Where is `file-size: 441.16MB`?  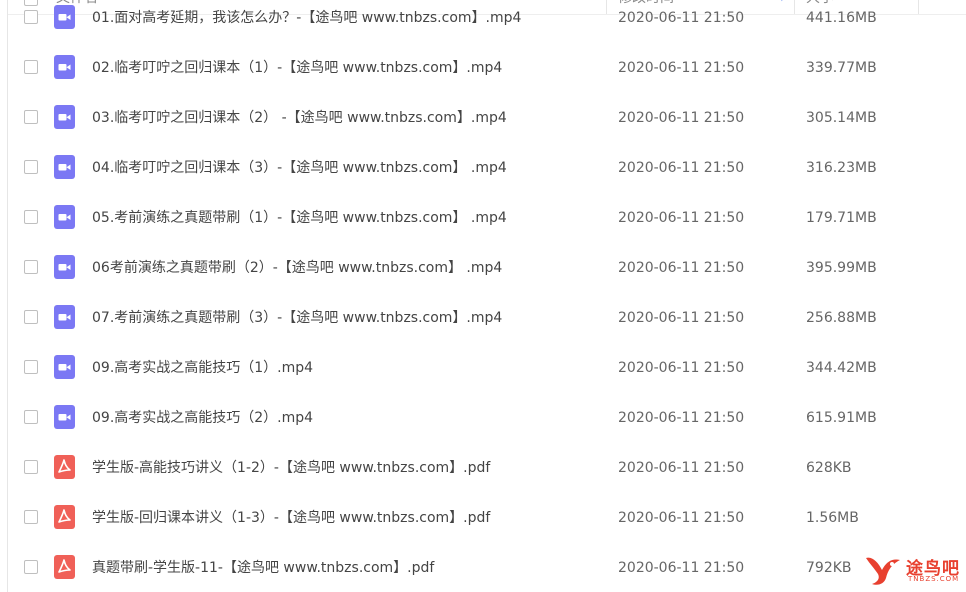
file-size: 441.16MB is located at coordinates (841, 18).